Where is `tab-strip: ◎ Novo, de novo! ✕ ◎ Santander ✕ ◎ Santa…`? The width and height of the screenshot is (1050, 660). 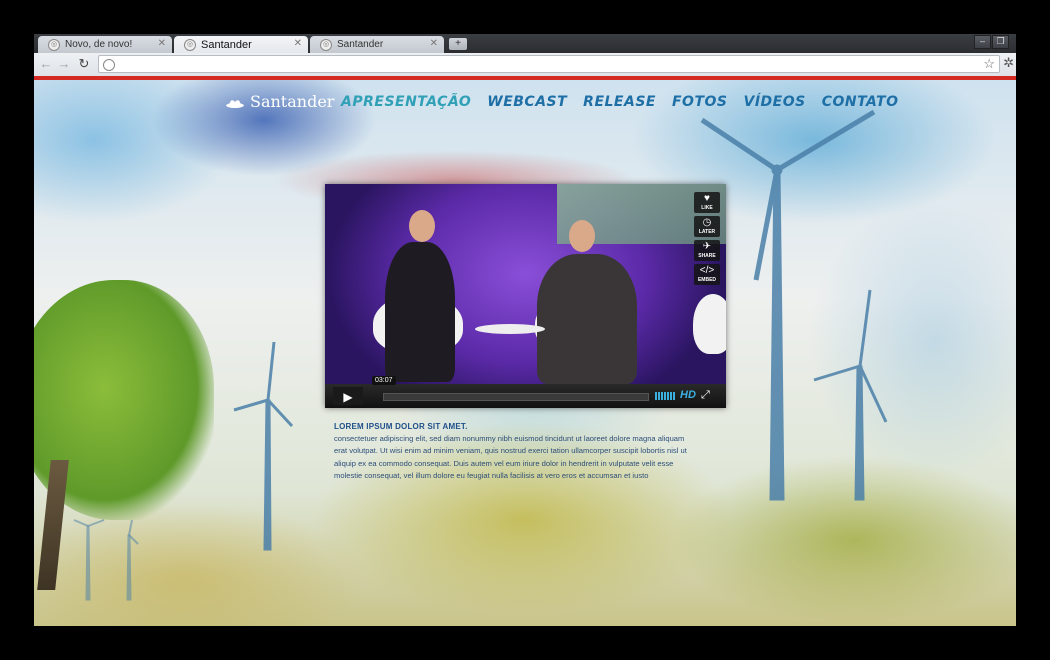
tab-strip: ◎ Novo, de novo! ✕ ◎ Santander ✕ ◎ Santa… is located at coordinates (525, 43).